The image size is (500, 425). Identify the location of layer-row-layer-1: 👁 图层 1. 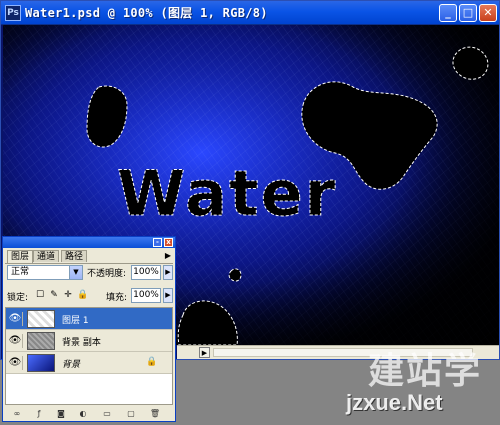
(89, 319).